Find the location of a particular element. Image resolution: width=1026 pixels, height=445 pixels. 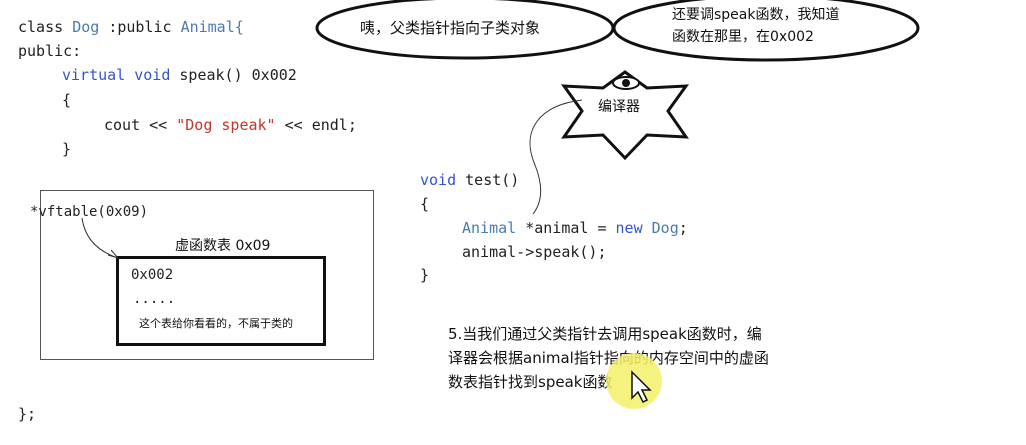

bubble-right-line-2: 函数在那里，在0x002 is located at coordinates (743, 37).